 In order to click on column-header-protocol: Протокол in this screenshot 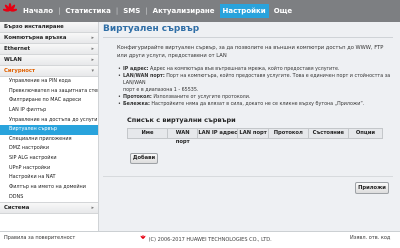, I will do `click(288, 133)`.